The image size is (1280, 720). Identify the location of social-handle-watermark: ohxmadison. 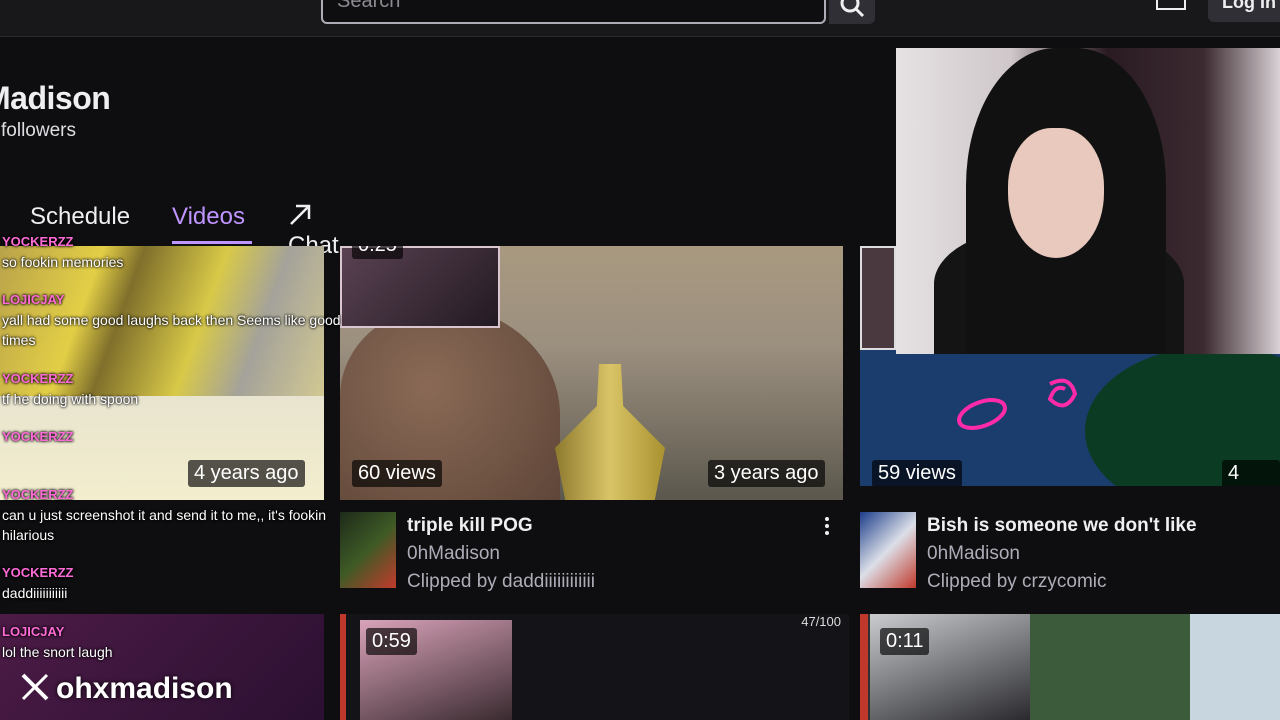
(126, 689).